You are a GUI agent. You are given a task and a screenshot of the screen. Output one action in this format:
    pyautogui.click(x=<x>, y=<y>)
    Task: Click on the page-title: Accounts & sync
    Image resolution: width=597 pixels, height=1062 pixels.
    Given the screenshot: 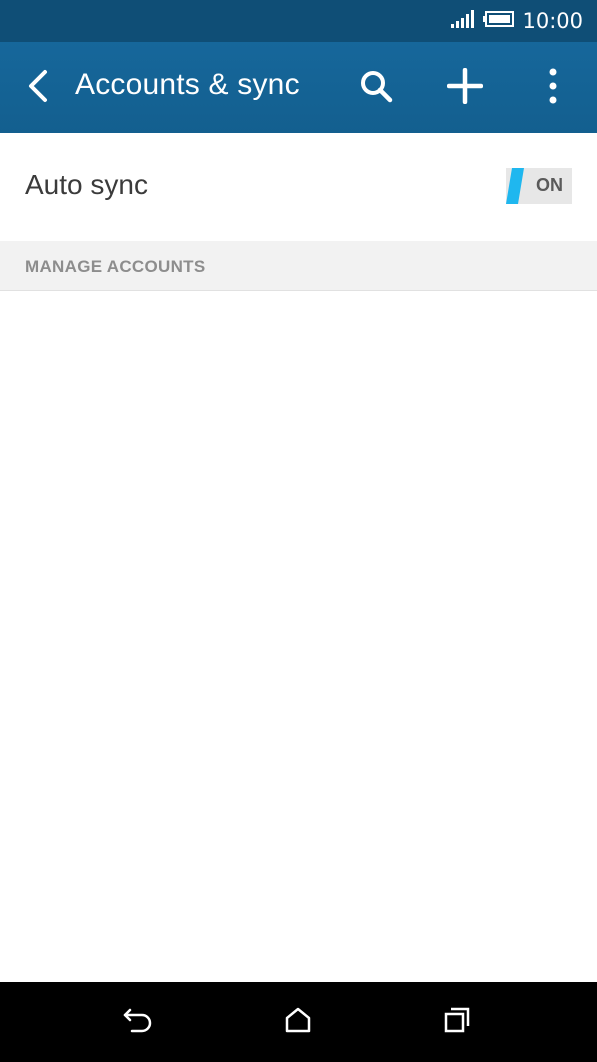 What is the action you would take?
    pyautogui.click(x=187, y=84)
    